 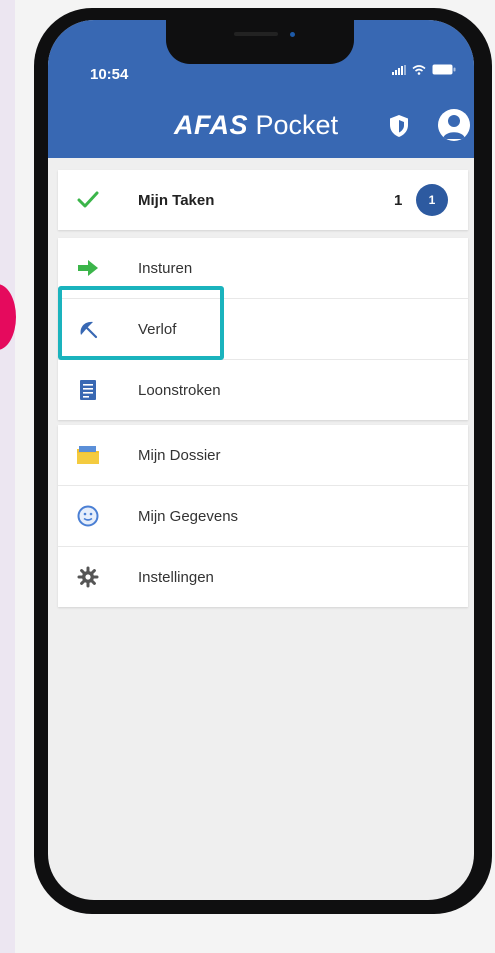 What do you see at coordinates (263, 268) in the screenshot?
I see `menu-item-insturen: Insturen` at bounding box center [263, 268].